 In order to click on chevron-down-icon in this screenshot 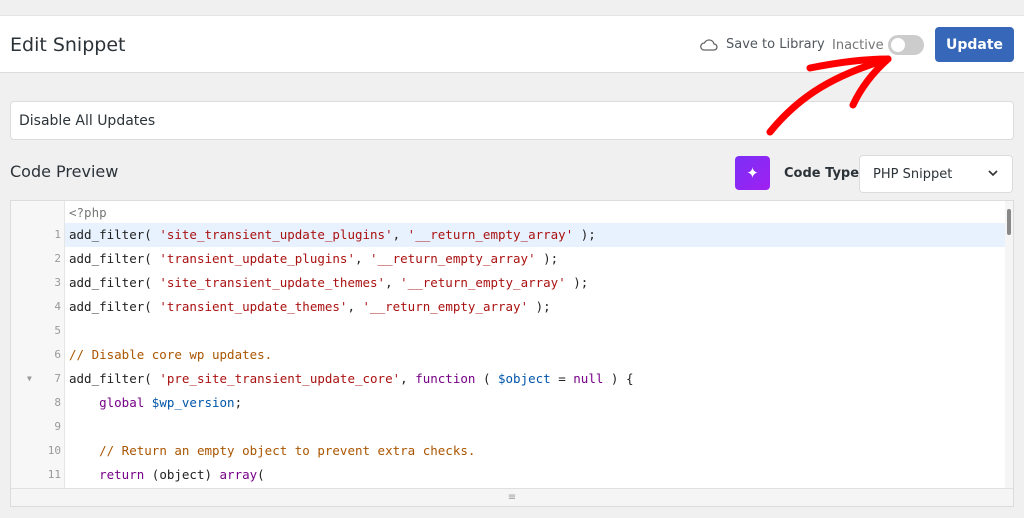, I will do `click(993, 173)`.